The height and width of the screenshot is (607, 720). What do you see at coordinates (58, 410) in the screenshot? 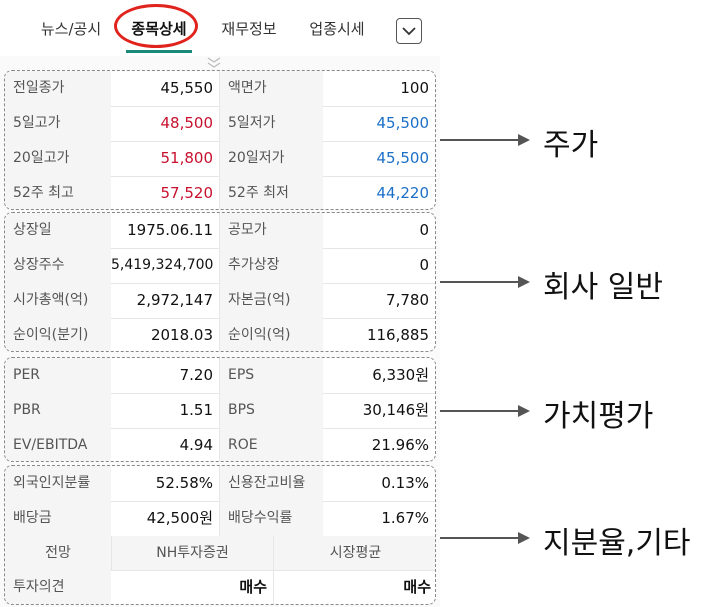
I see `pbr-label: PBR` at bounding box center [58, 410].